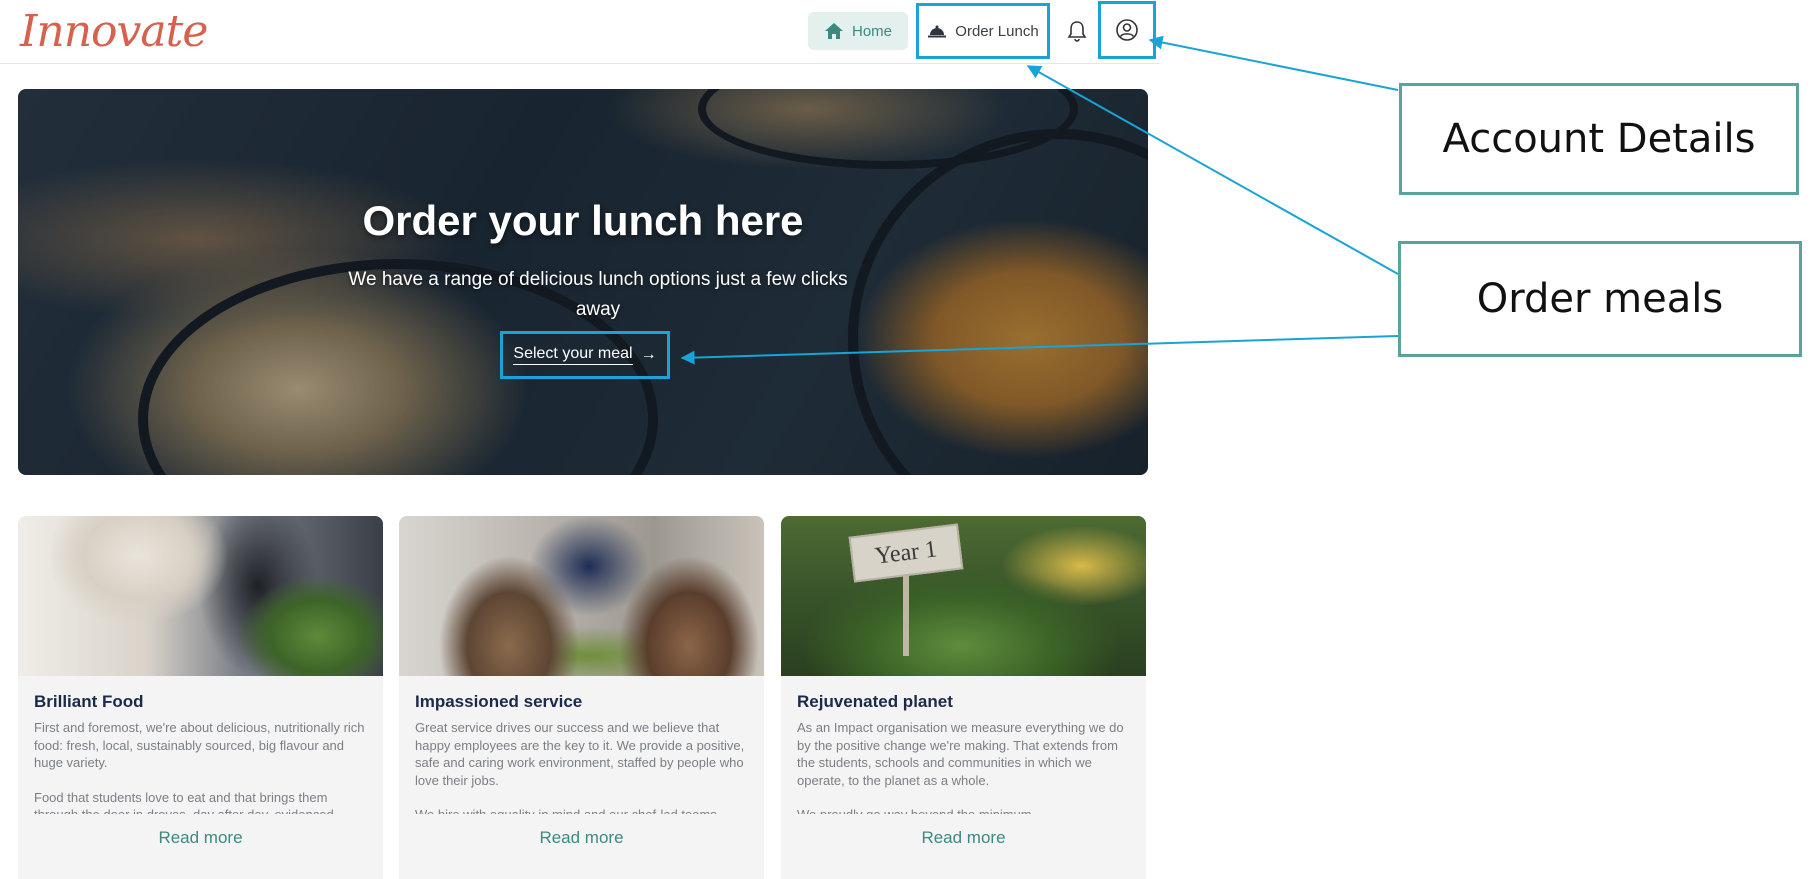  Describe the element at coordinates (871, 31) in the screenshot. I see `nav-home-label: Home` at that location.